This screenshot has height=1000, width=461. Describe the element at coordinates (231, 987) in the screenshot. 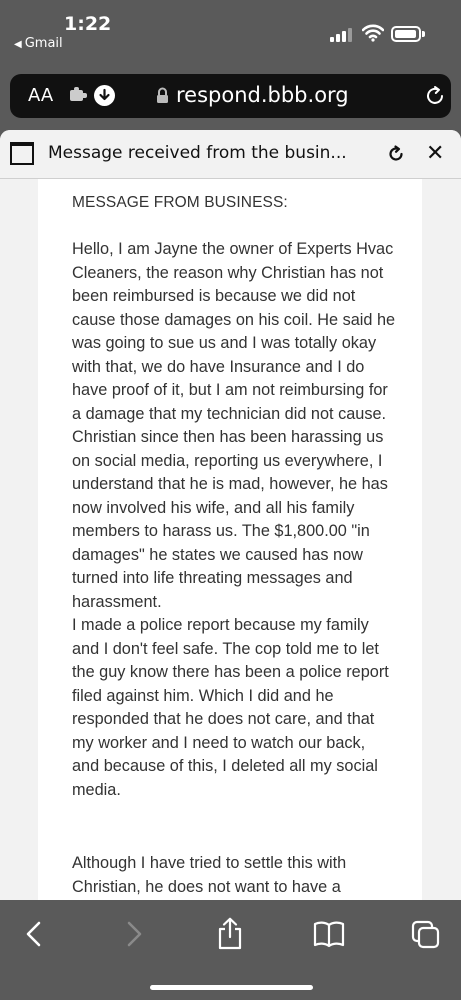

I see `home-indicator` at that location.